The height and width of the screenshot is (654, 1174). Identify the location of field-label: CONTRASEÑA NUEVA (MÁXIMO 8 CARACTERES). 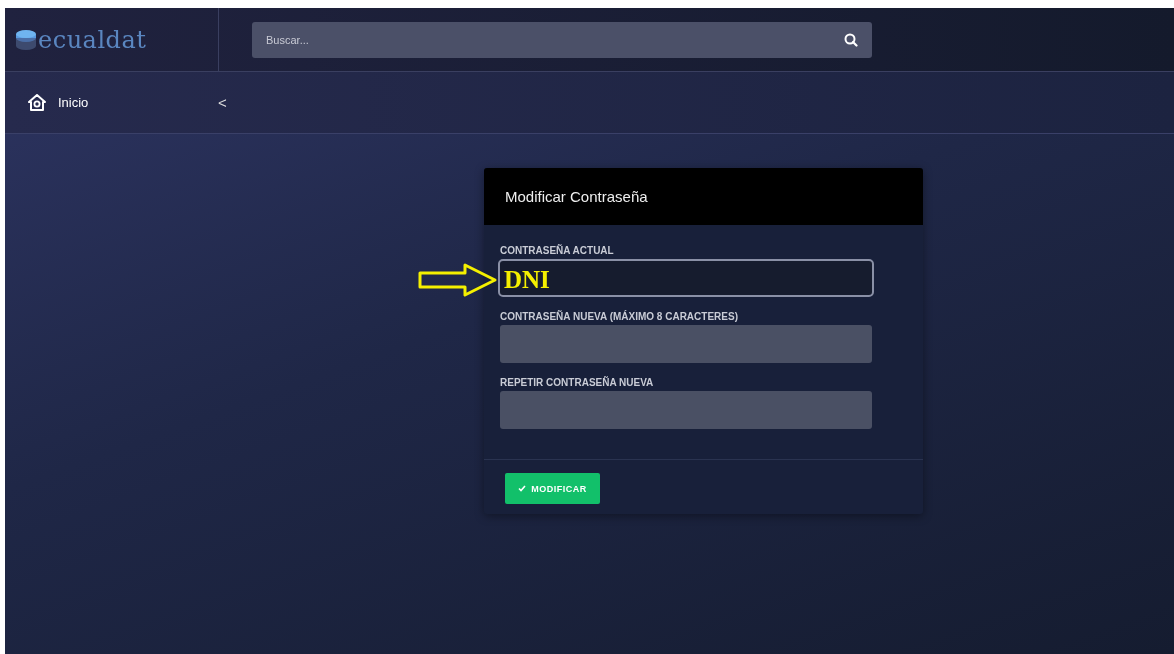
(619, 316).